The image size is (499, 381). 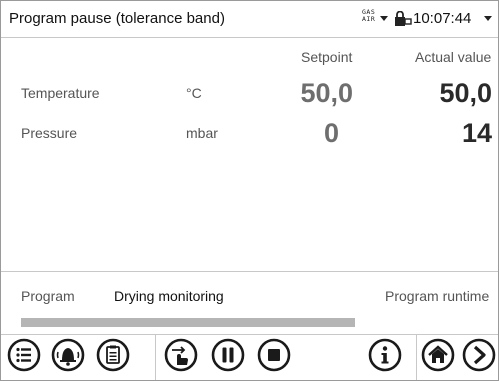 What do you see at coordinates (438, 355) in the screenshot?
I see `home-icon` at bounding box center [438, 355].